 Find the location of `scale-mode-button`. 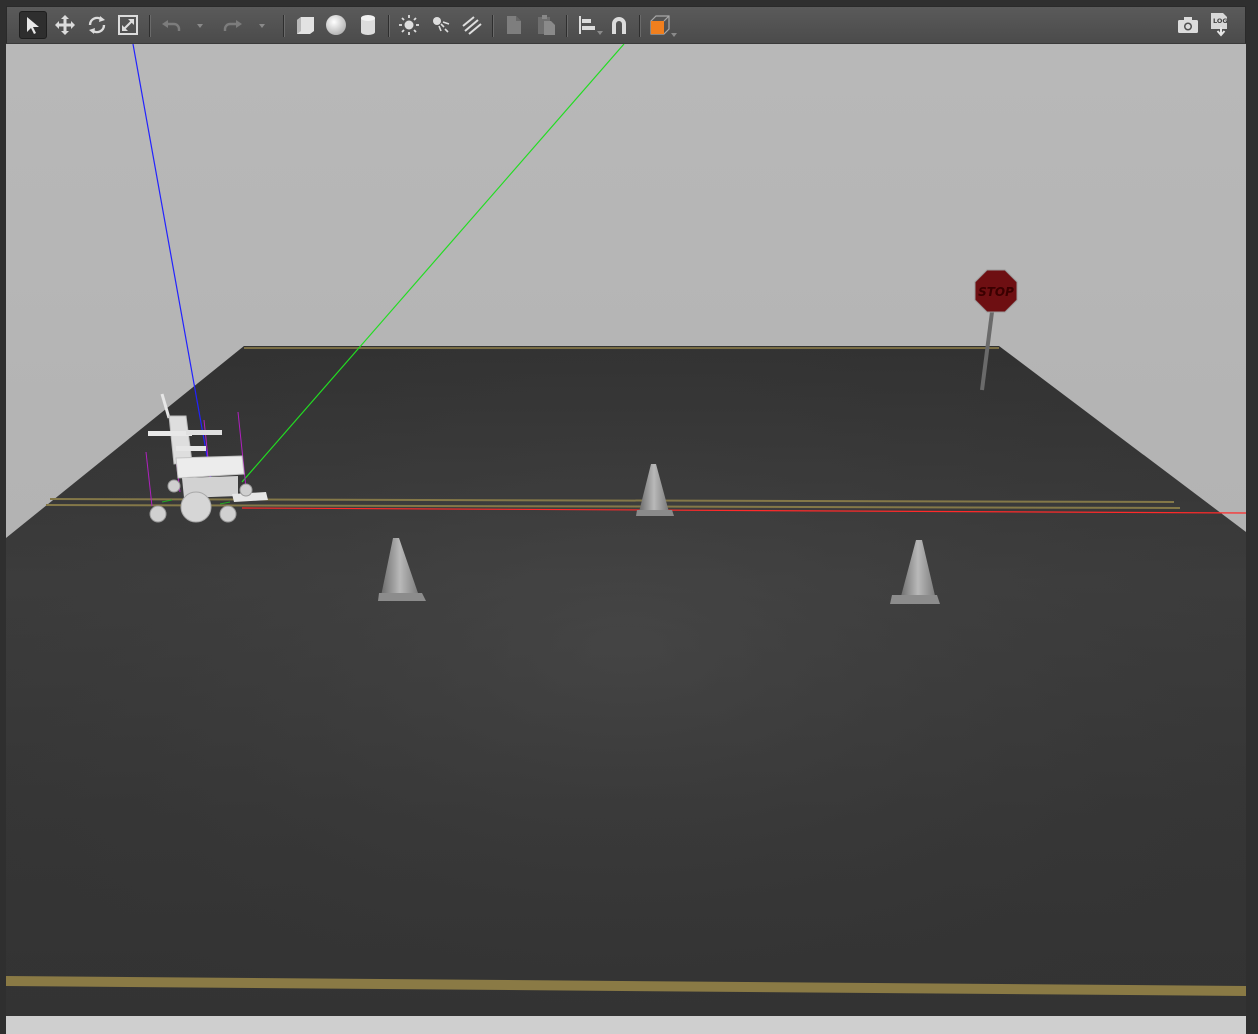

scale-mode-button is located at coordinates (128, 25).